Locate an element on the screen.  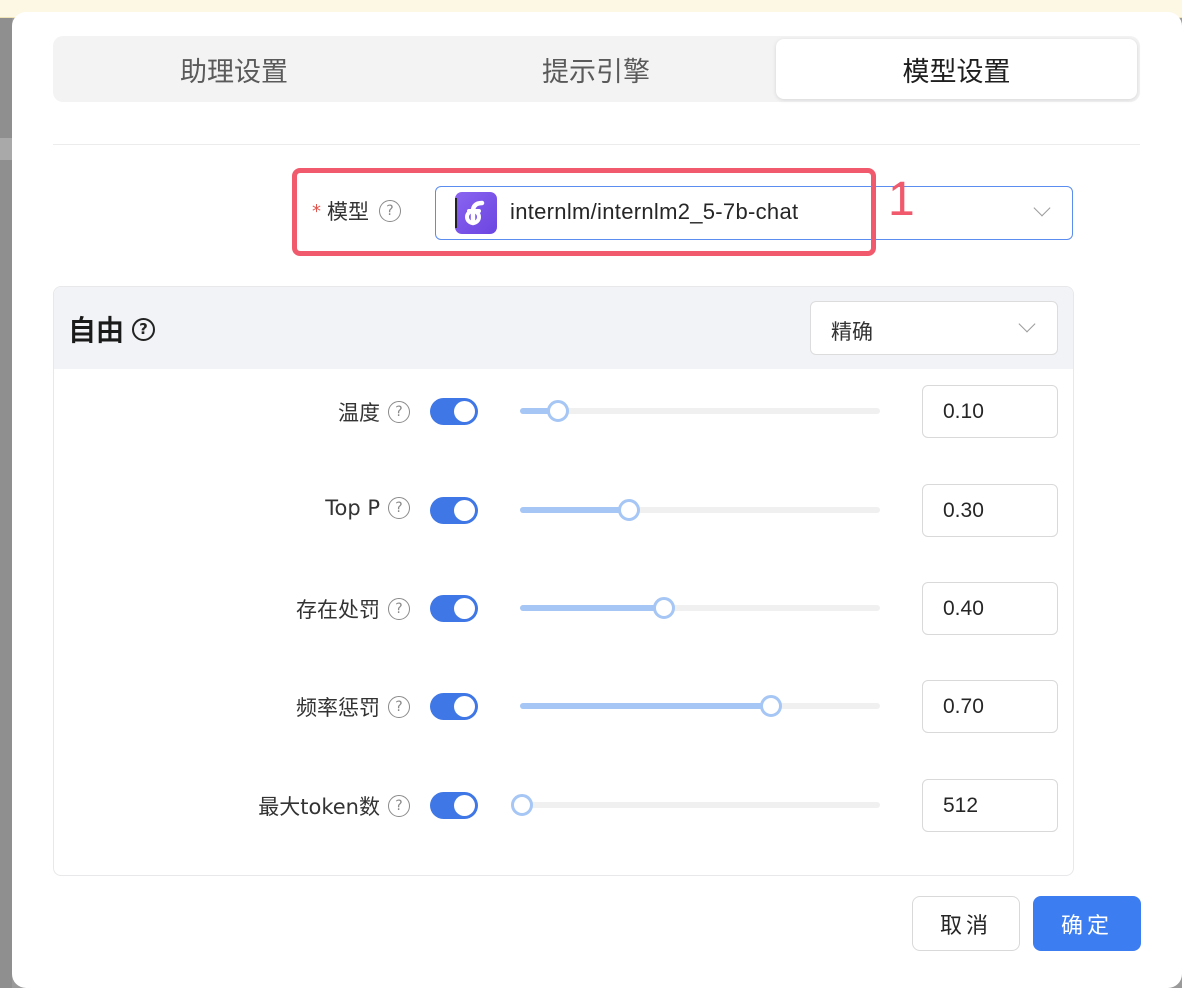
background-element is located at coordinates (6, 149).